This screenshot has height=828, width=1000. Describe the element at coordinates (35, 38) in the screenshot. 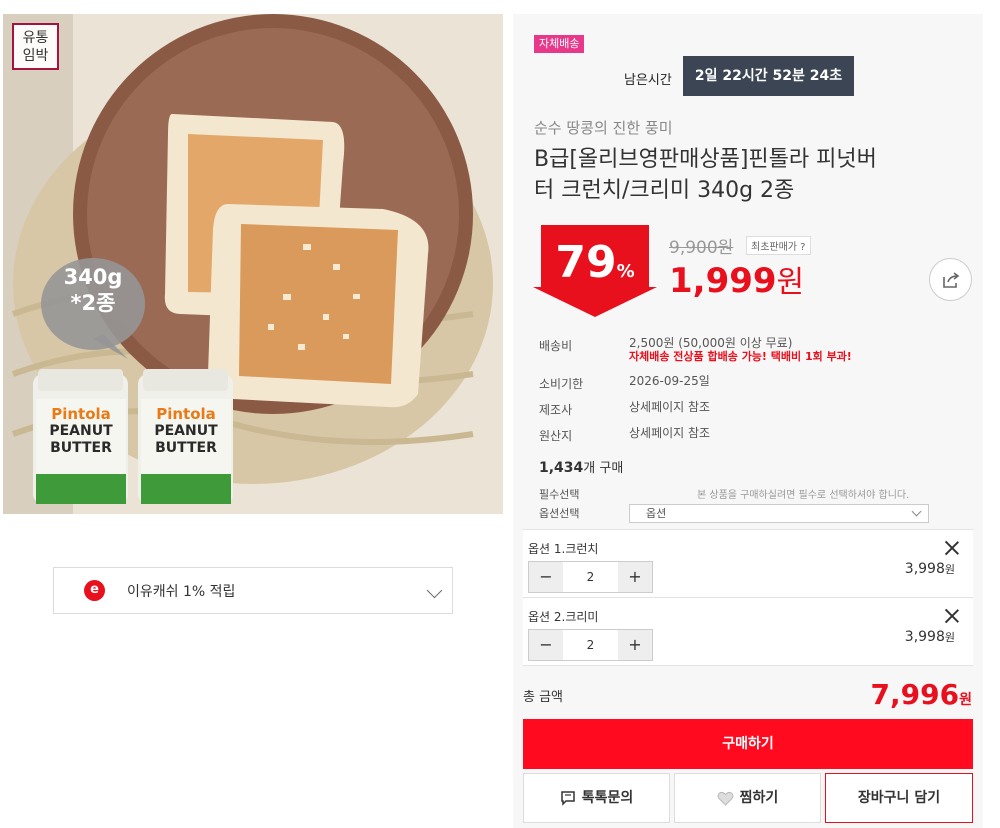

I see `expiry-badge-line1: 유통` at that location.